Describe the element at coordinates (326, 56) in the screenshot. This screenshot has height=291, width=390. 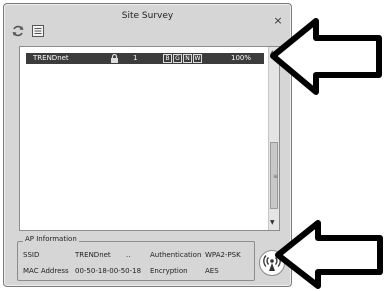
I see `callout-arrow-network-icon` at that location.